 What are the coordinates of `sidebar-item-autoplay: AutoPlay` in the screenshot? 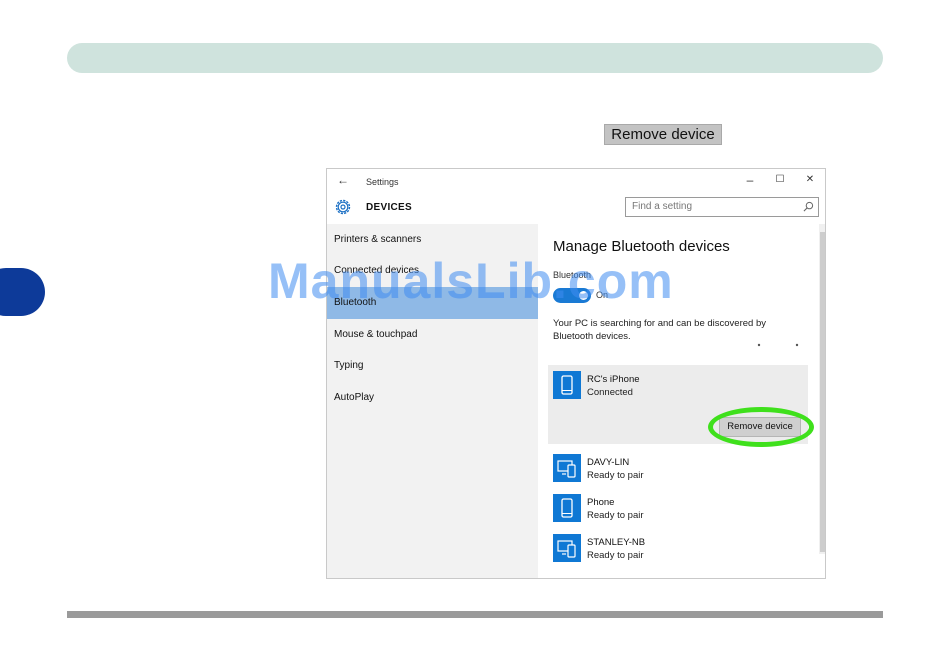 It's located at (432, 398).